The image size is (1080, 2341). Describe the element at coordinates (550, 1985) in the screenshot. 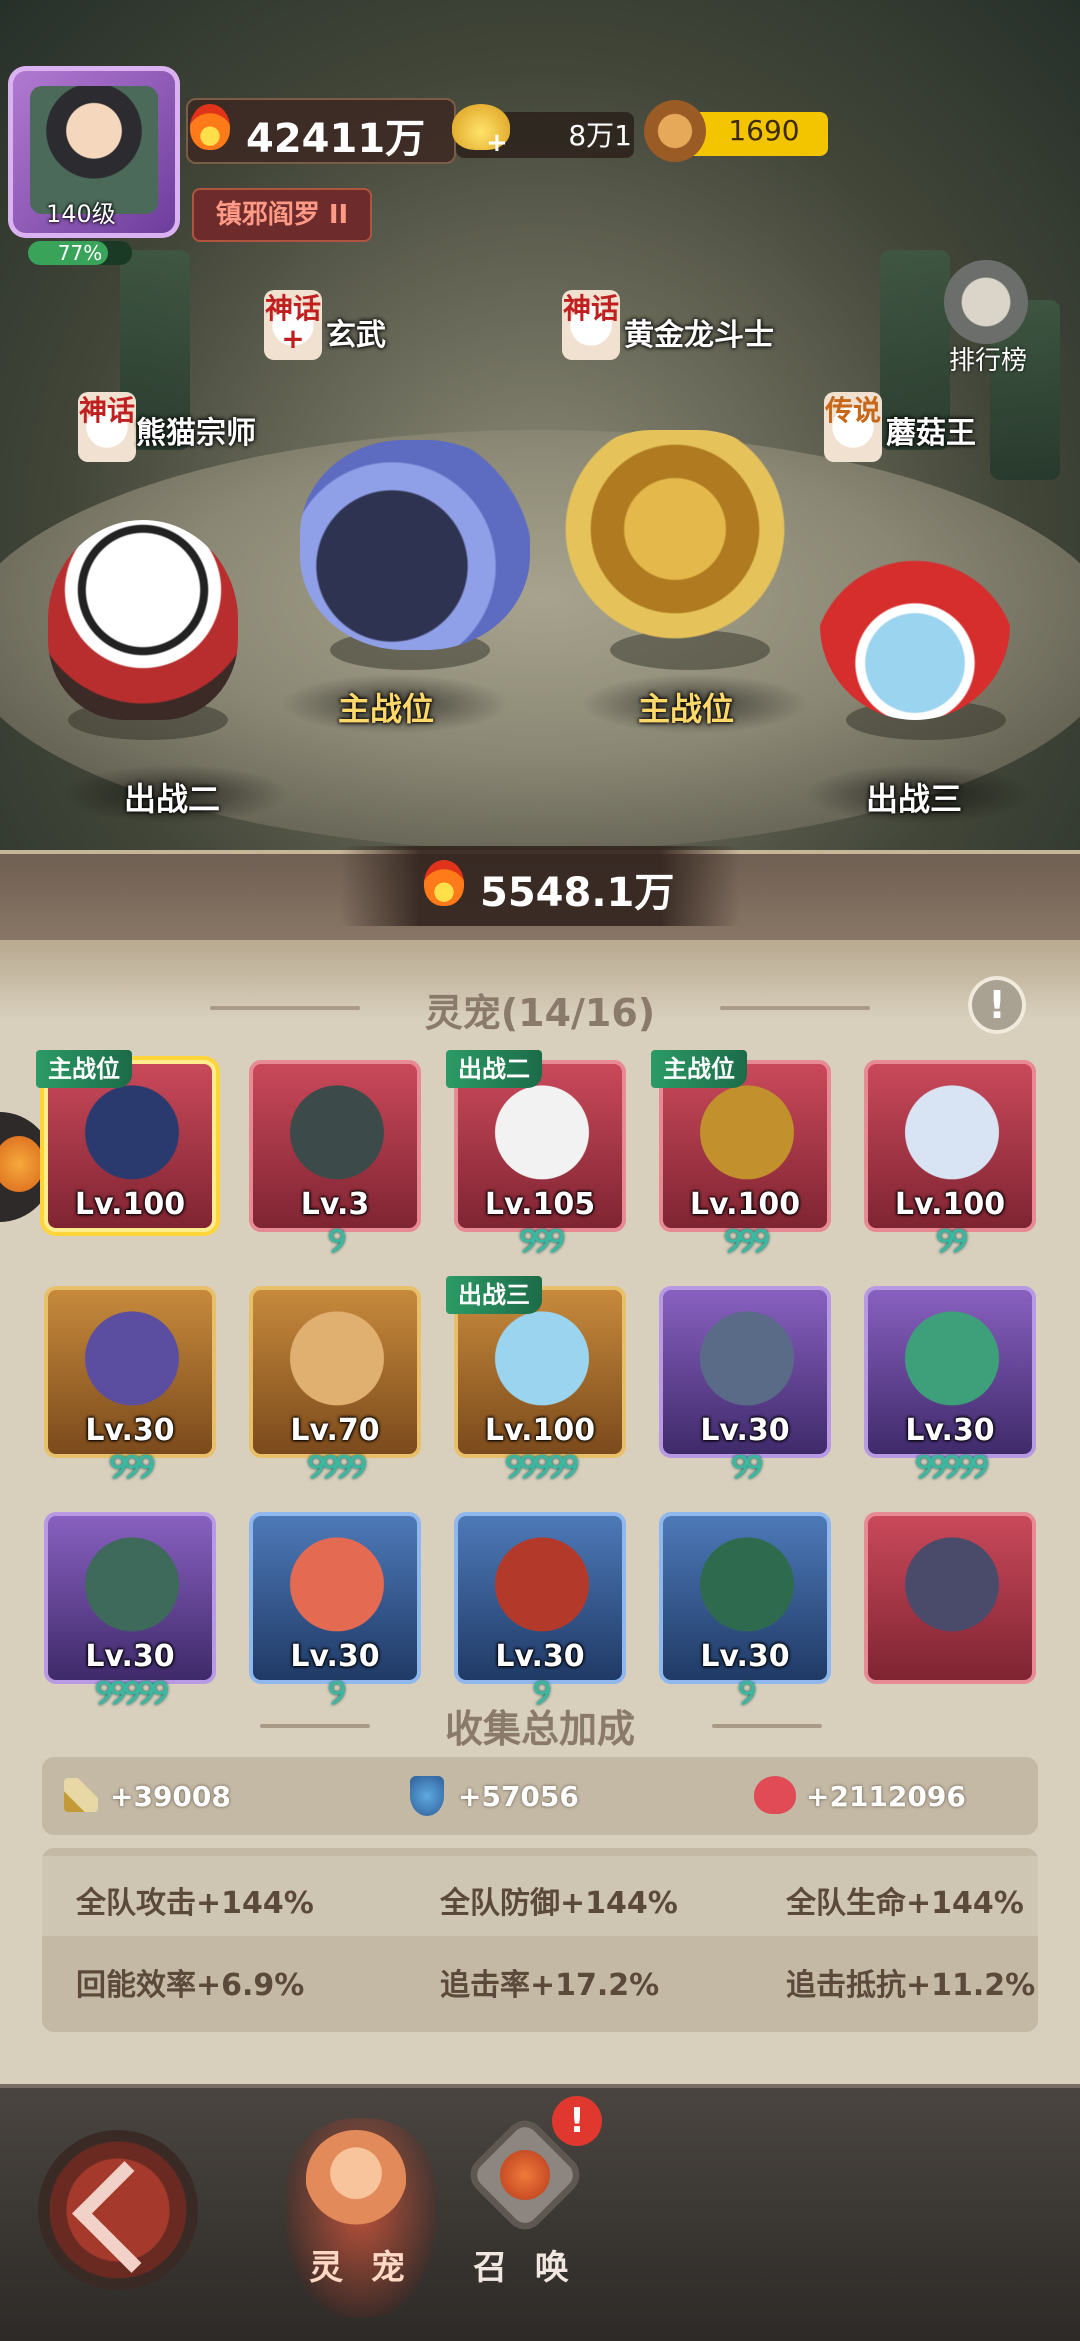

I see `bonus-item: 追击率+17.2%` at that location.